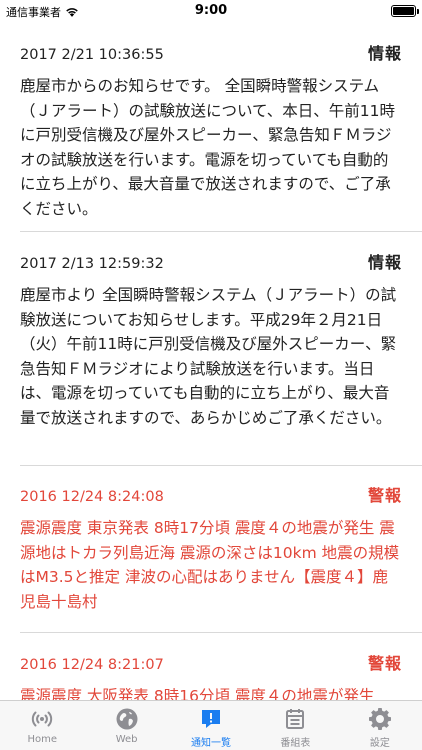  What do you see at coordinates (211, 263) in the screenshot?
I see `notification-header: 2017 2/13 12:59:32 情報` at bounding box center [211, 263].